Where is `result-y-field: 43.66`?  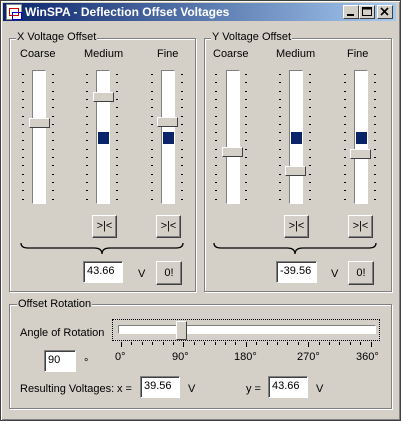 result-y-field: 43.66 is located at coordinates (288, 387).